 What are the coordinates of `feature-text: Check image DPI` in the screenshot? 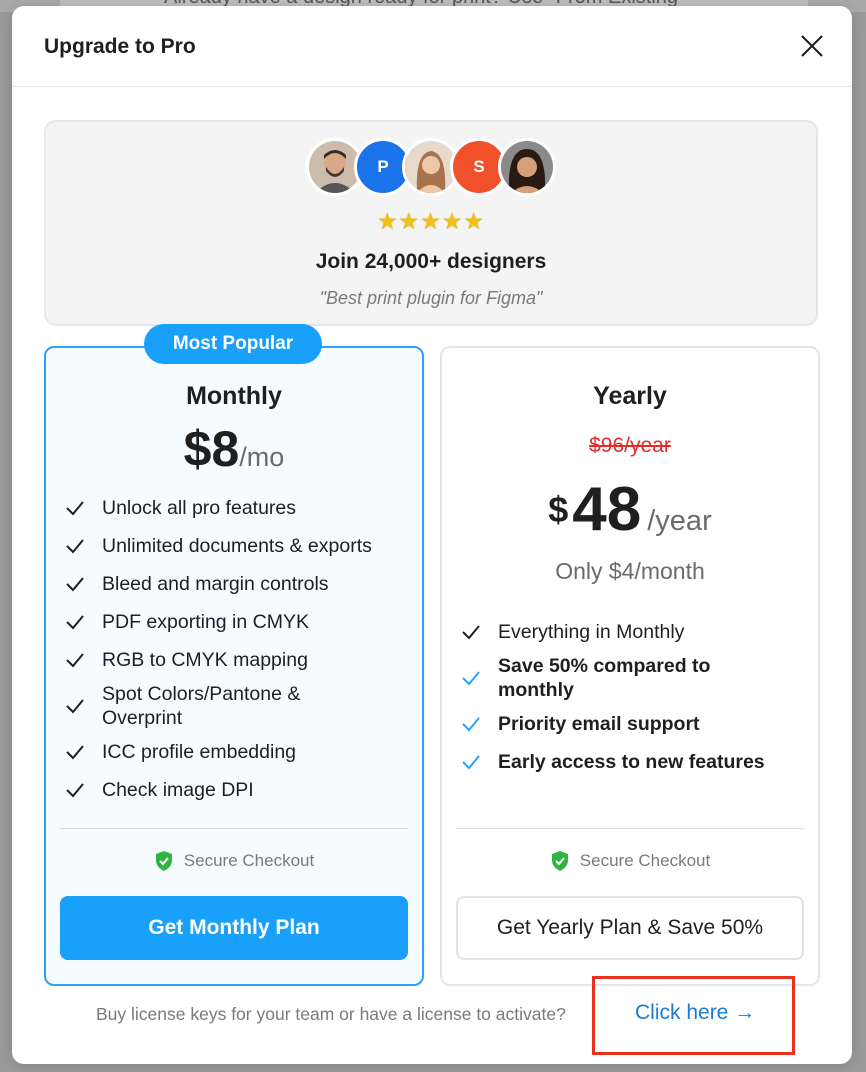 It's located at (178, 790).